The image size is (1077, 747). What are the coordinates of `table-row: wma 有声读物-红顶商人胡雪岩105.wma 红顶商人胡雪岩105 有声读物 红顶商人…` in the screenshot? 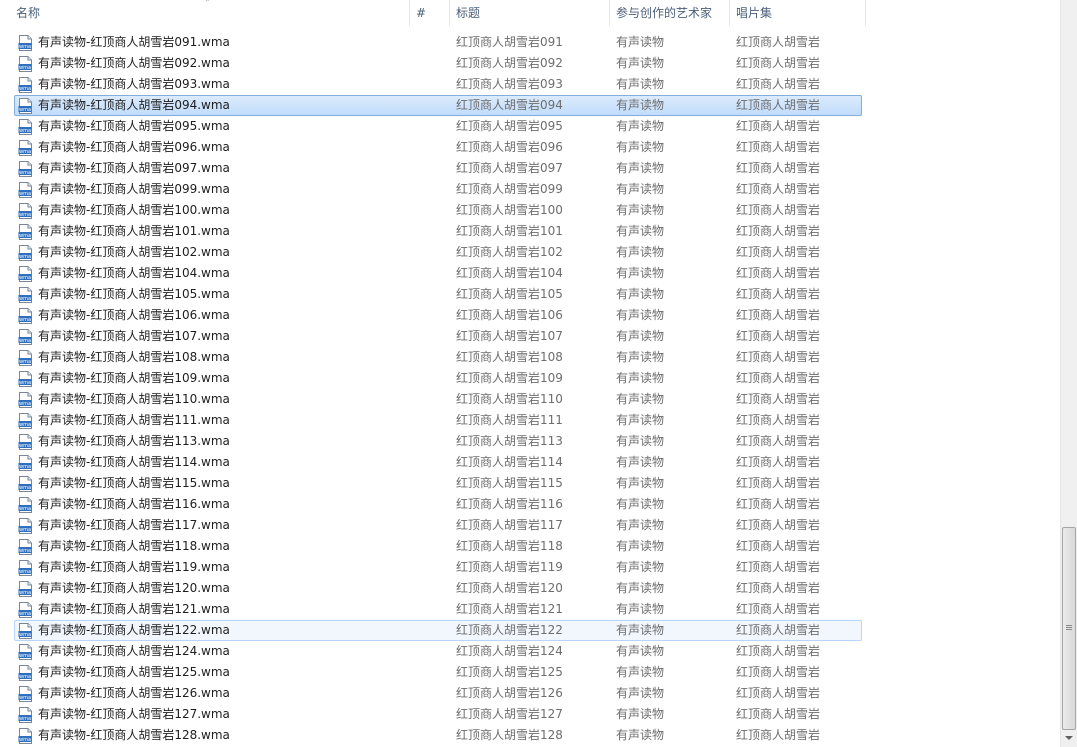 It's located at (530, 294).